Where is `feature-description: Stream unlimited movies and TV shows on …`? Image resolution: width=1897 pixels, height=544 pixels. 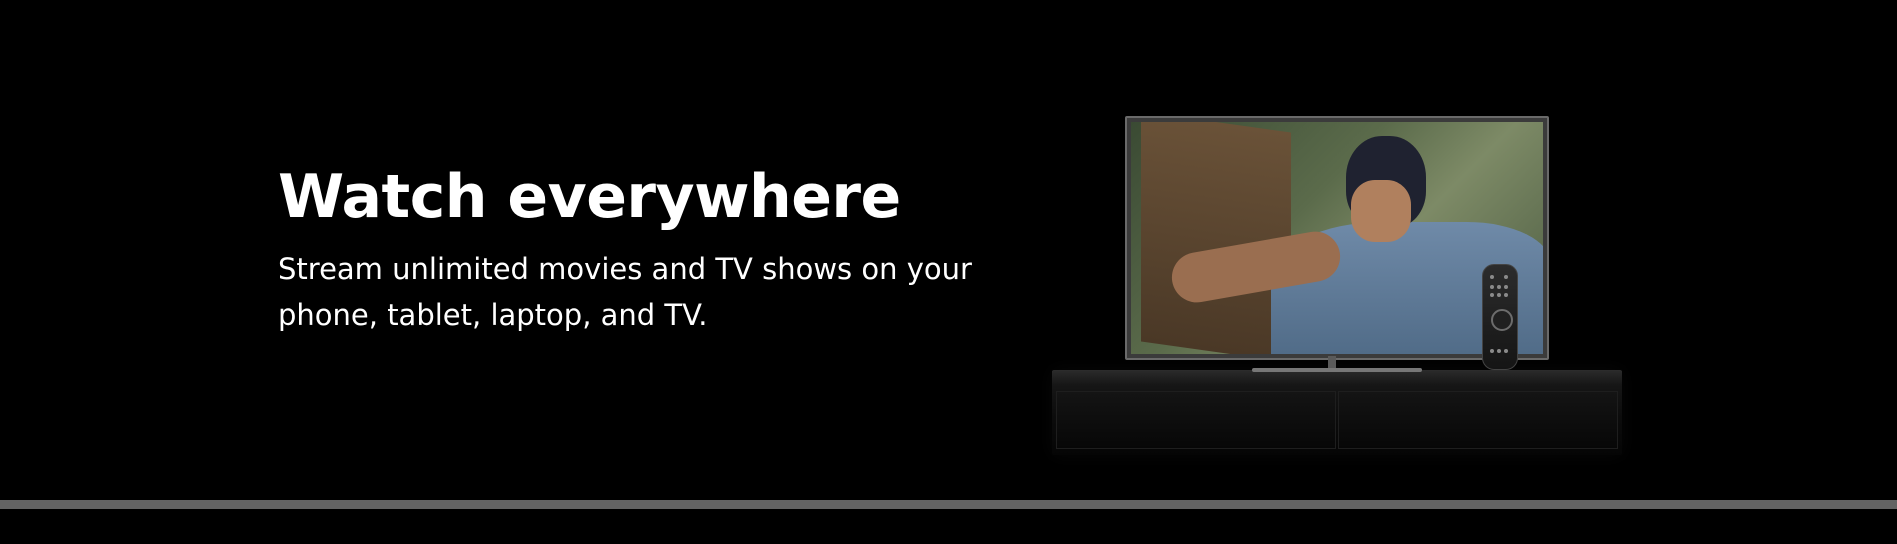
feature-description: Stream unlimited movies and TV shows on … is located at coordinates (625, 292).